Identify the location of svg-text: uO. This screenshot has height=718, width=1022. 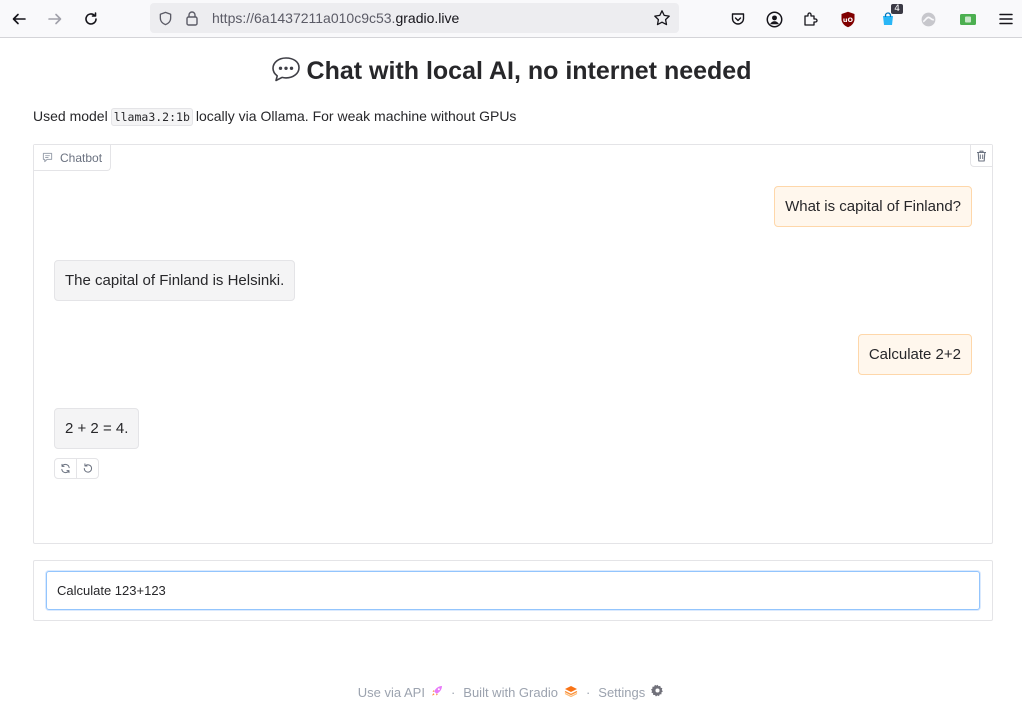
(848, 20).